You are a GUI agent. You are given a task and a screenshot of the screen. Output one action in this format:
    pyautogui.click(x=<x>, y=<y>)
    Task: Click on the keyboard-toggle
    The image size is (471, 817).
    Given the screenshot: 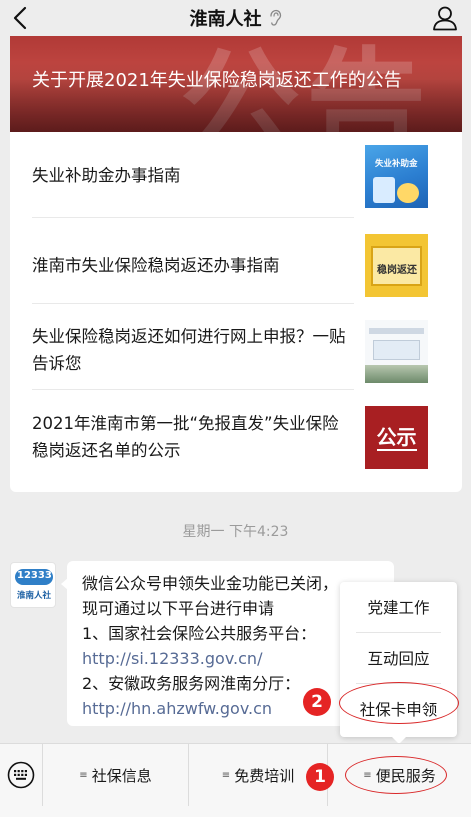 What is the action you would take?
    pyautogui.click(x=21, y=775)
    